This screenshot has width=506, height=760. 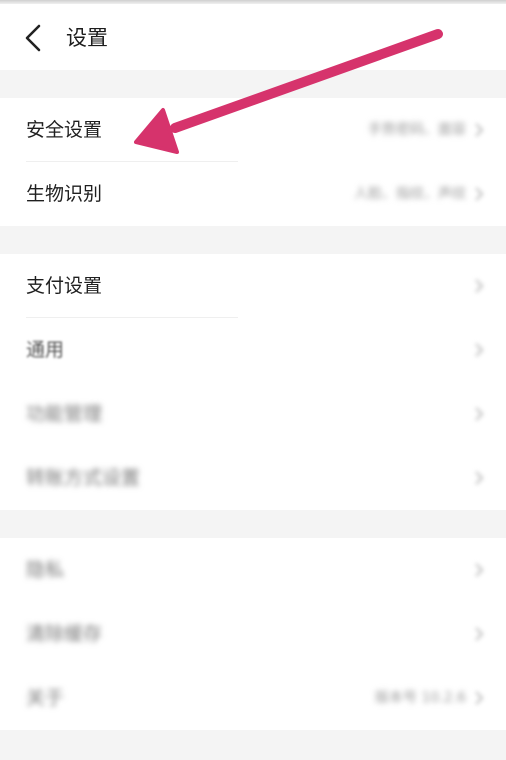 What do you see at coordinates (64, 194) in the screenshot?
I see `settings-item-label: 生物识别` at bounding box center [64, 194].